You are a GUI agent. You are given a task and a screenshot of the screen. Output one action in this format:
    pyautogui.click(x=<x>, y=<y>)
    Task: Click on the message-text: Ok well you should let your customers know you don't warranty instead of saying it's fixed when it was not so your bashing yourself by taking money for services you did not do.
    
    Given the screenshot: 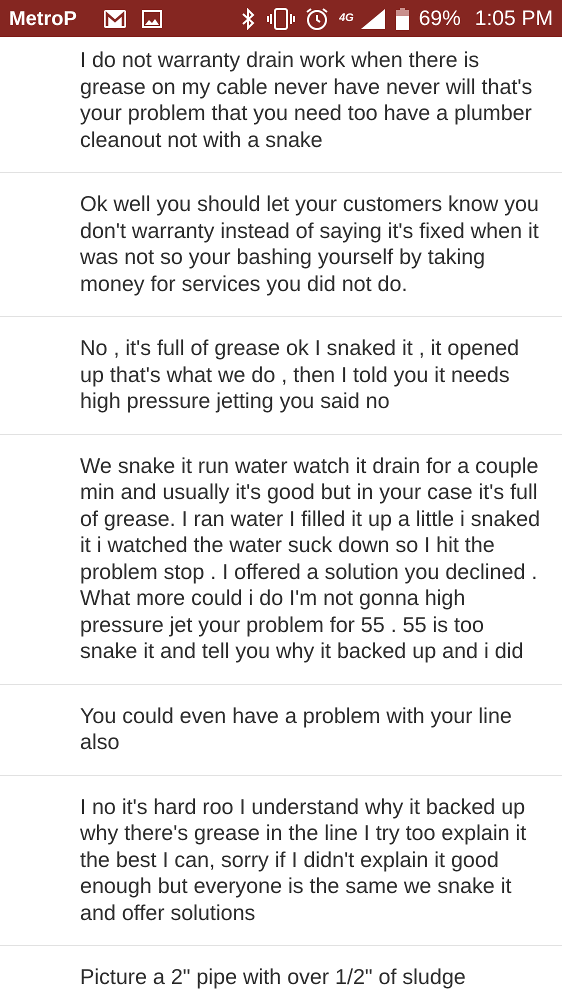 What is the action you would take?
    pyautogui.click(x=310, y=244)
    